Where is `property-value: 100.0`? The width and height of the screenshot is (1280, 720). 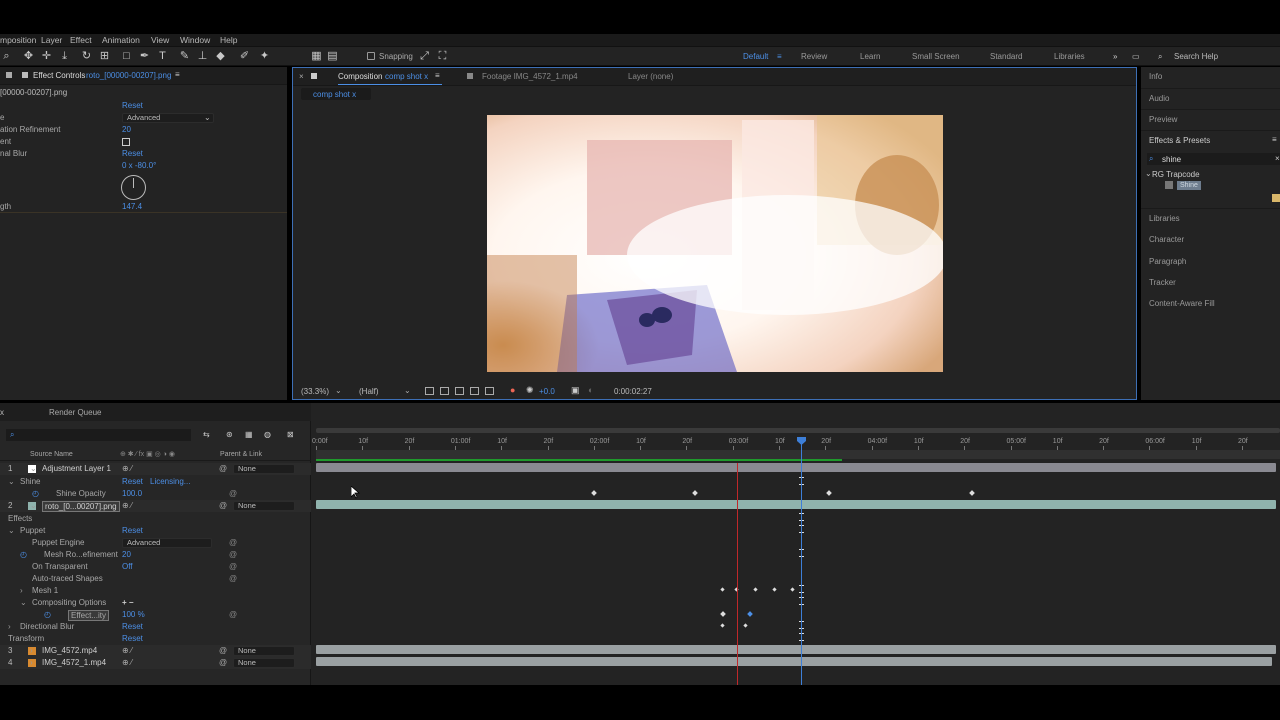 property-value: 100.0 is located at coordinates (132, 494).